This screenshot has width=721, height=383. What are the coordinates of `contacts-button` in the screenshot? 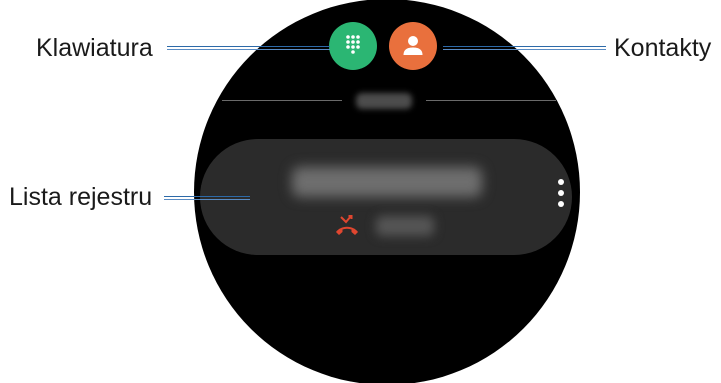 It's located at (413, 46).